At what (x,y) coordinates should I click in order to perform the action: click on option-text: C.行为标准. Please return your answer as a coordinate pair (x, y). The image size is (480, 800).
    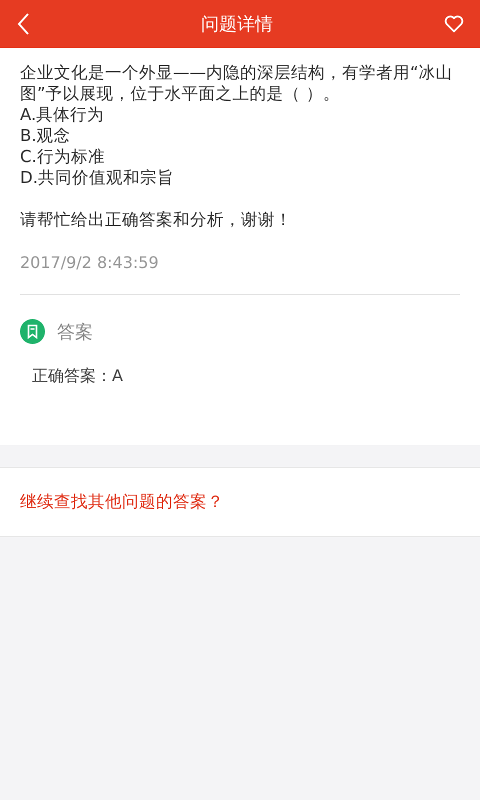
    Looking at the image, I should click on (63, 156).